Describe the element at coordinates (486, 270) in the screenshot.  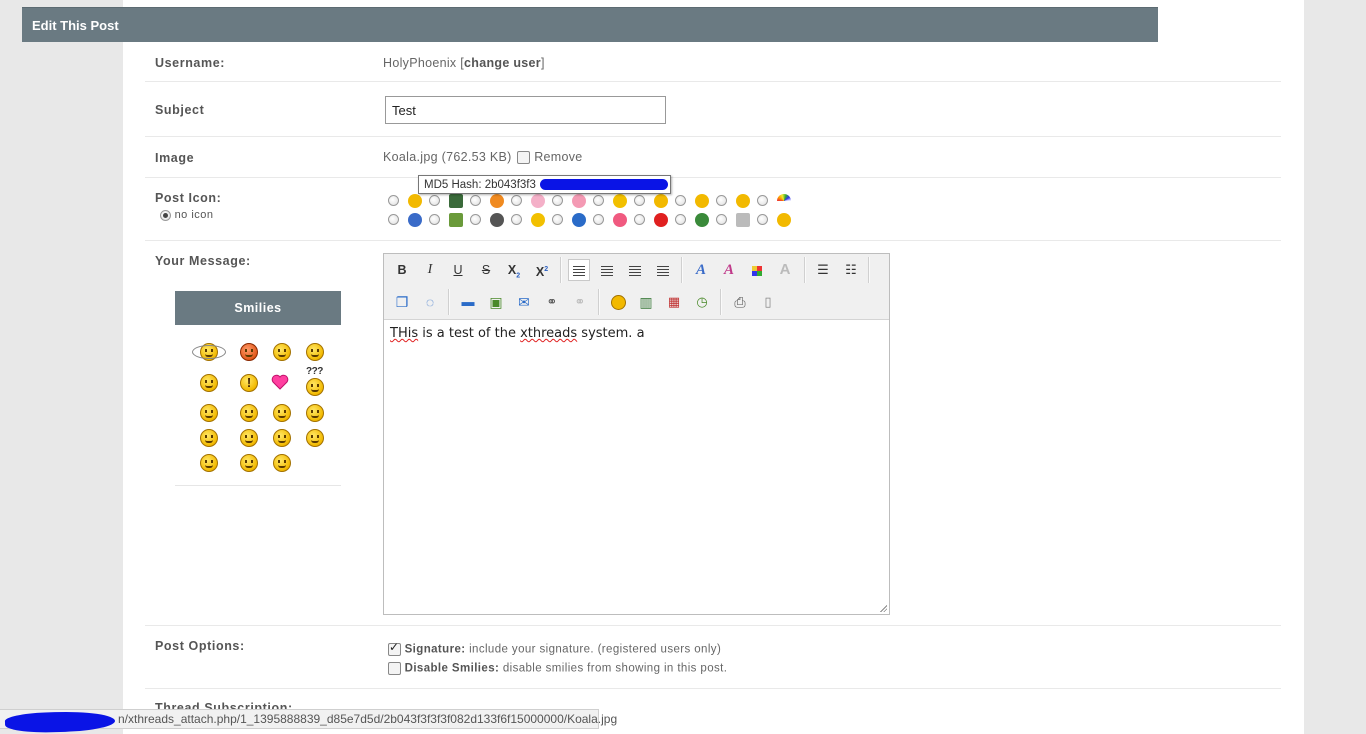
I see `strikethrough-button: S` at that location.